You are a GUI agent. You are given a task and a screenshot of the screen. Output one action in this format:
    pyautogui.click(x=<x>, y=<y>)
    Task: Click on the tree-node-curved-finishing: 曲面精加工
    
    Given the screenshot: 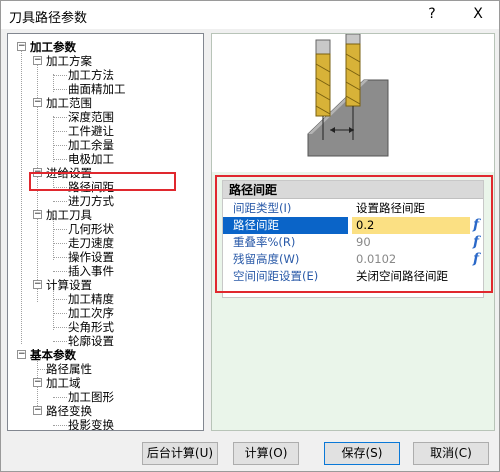 What is the action you would take?
    pyautogui.click(x=97, y=89)
    